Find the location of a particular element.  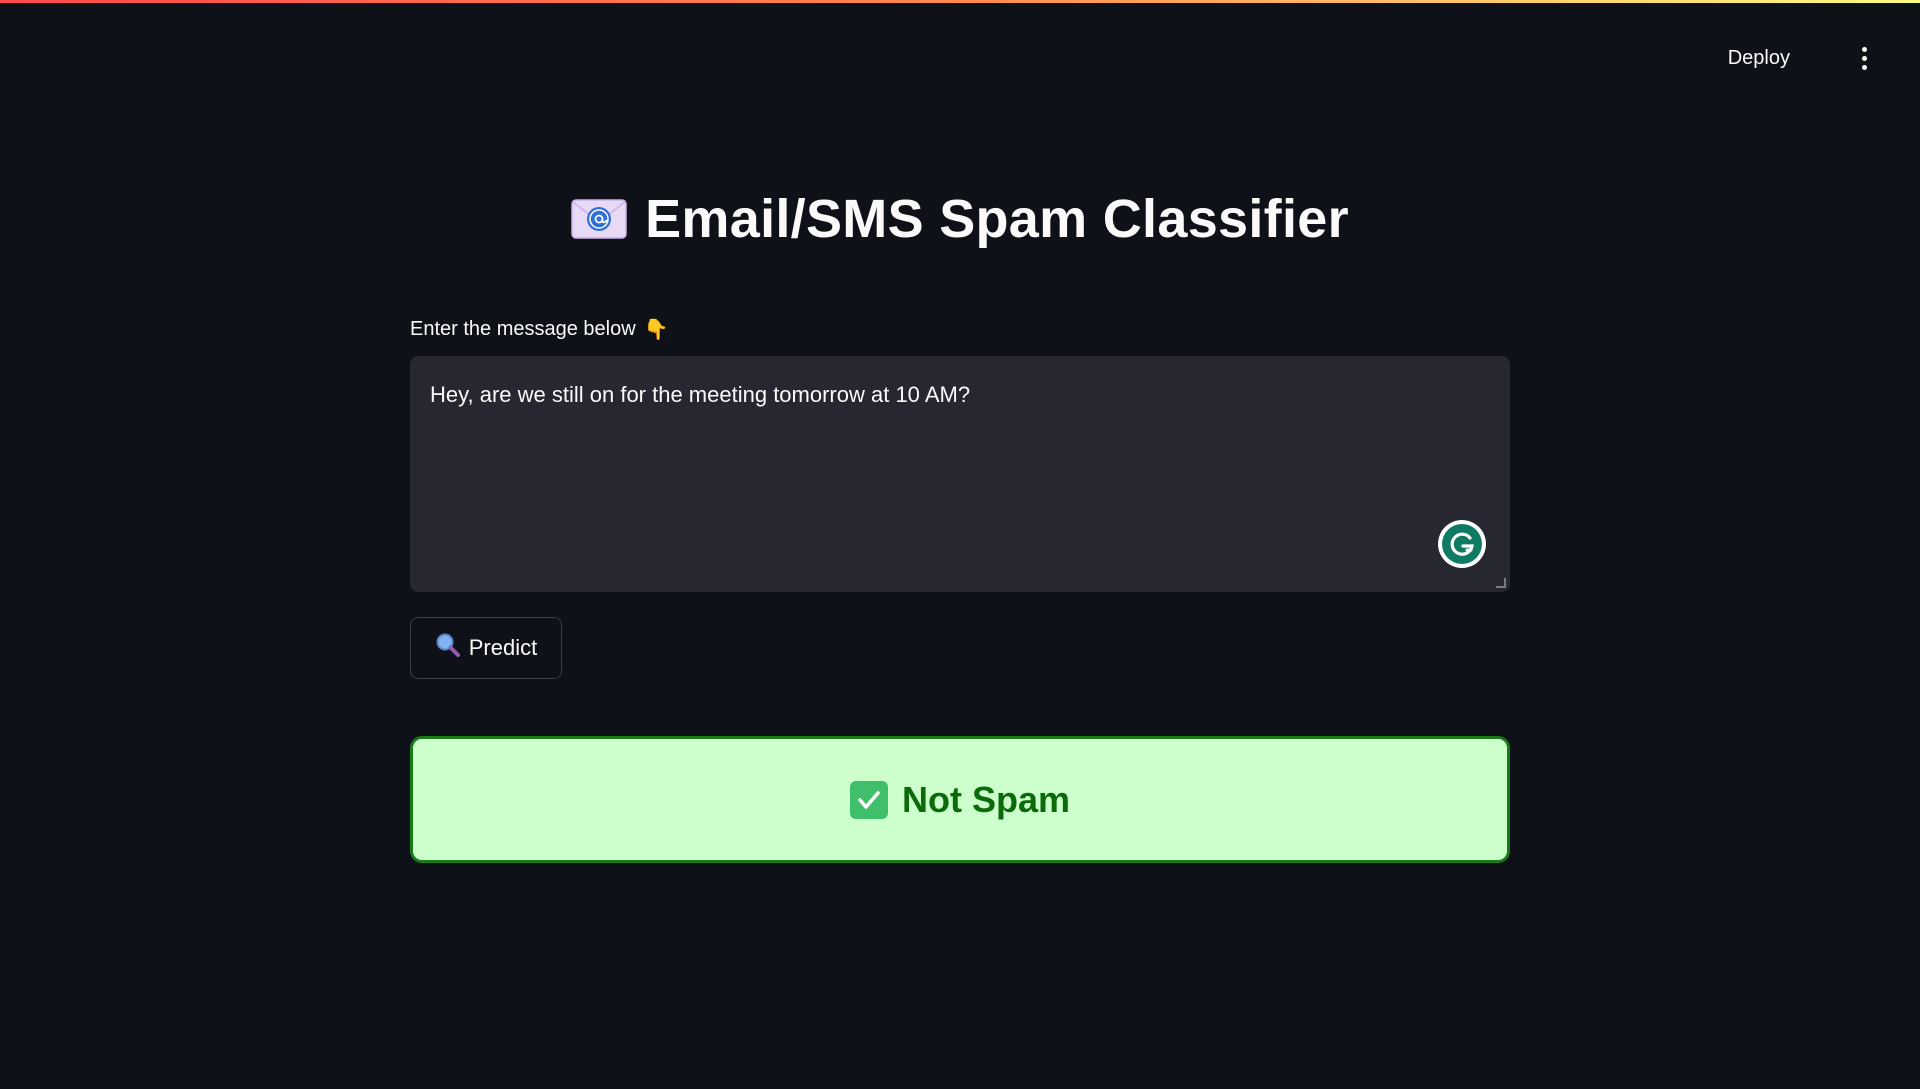

resize-handle is located at coordinates (1501, 583).